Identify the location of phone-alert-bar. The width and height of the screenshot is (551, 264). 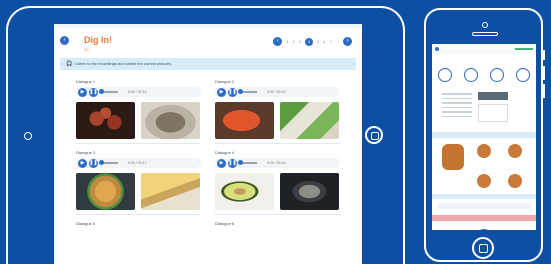
(484, 218).